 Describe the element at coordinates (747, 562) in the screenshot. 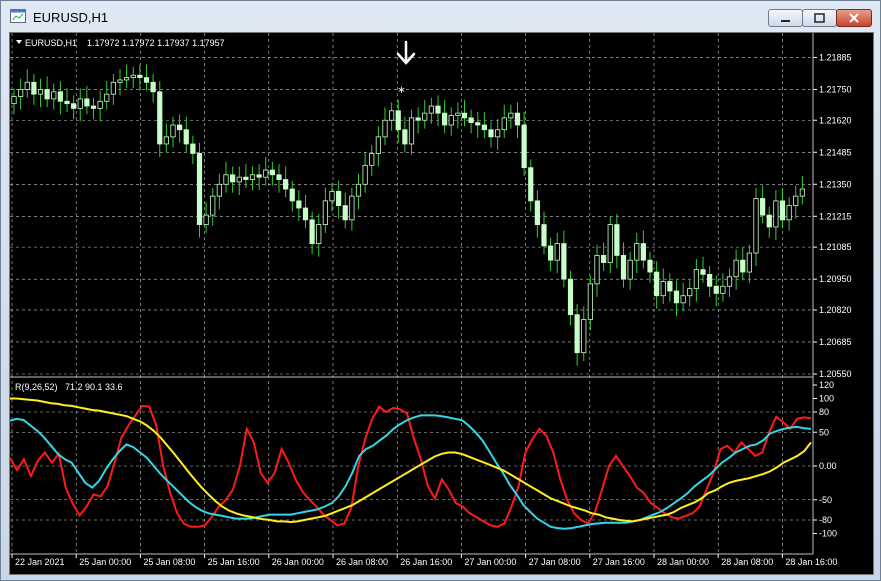

I see `time-tick-label: 28 Jan 08:00` at that location.